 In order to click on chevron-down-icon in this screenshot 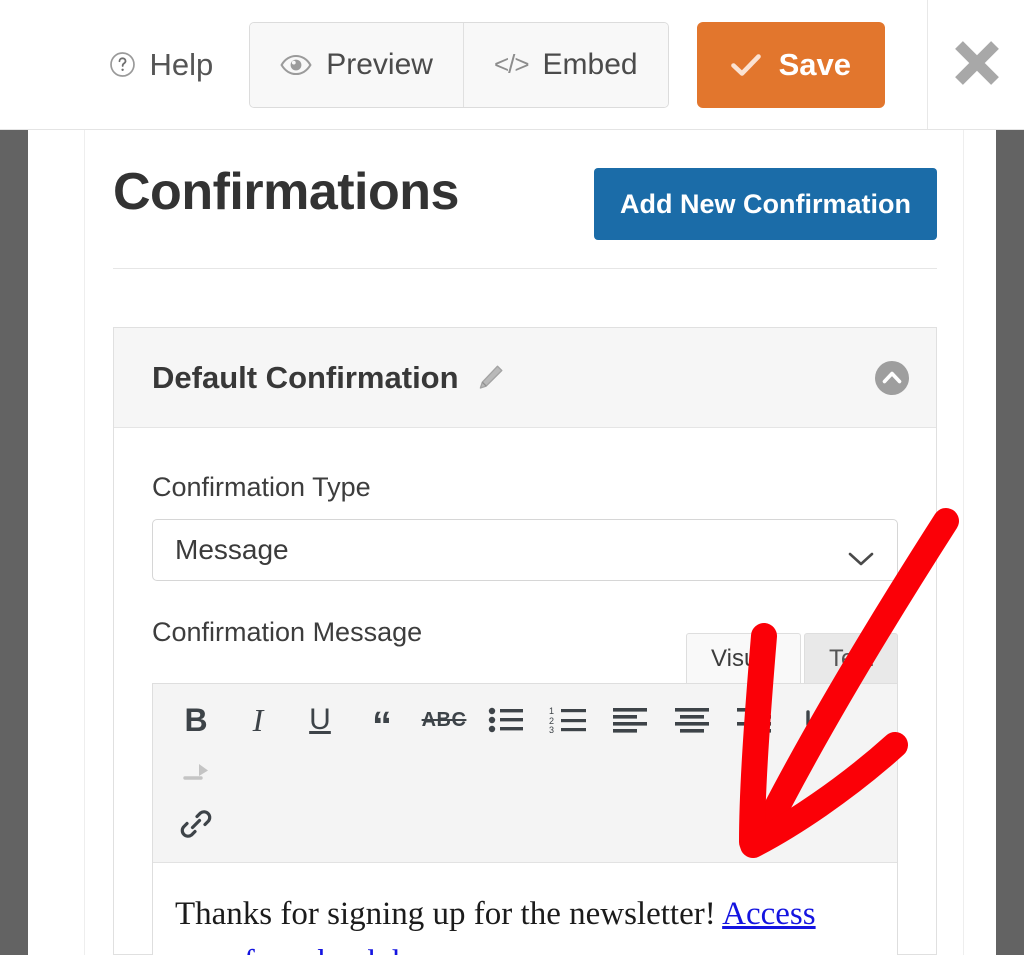, I will do `click(861, 554)`.